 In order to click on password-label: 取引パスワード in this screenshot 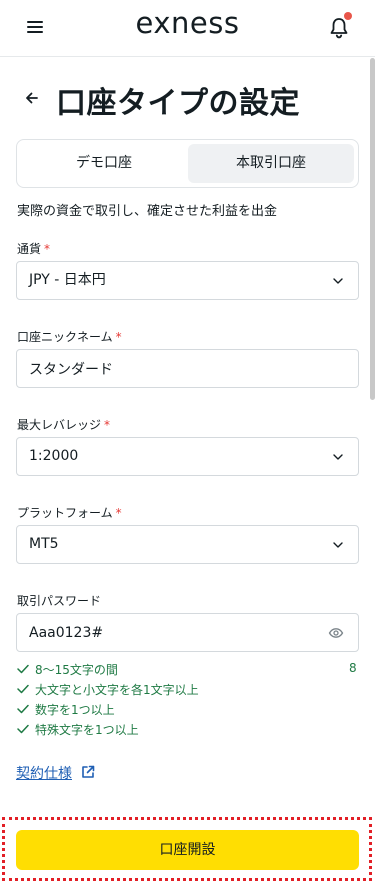, I will do `click(59, 601)`.